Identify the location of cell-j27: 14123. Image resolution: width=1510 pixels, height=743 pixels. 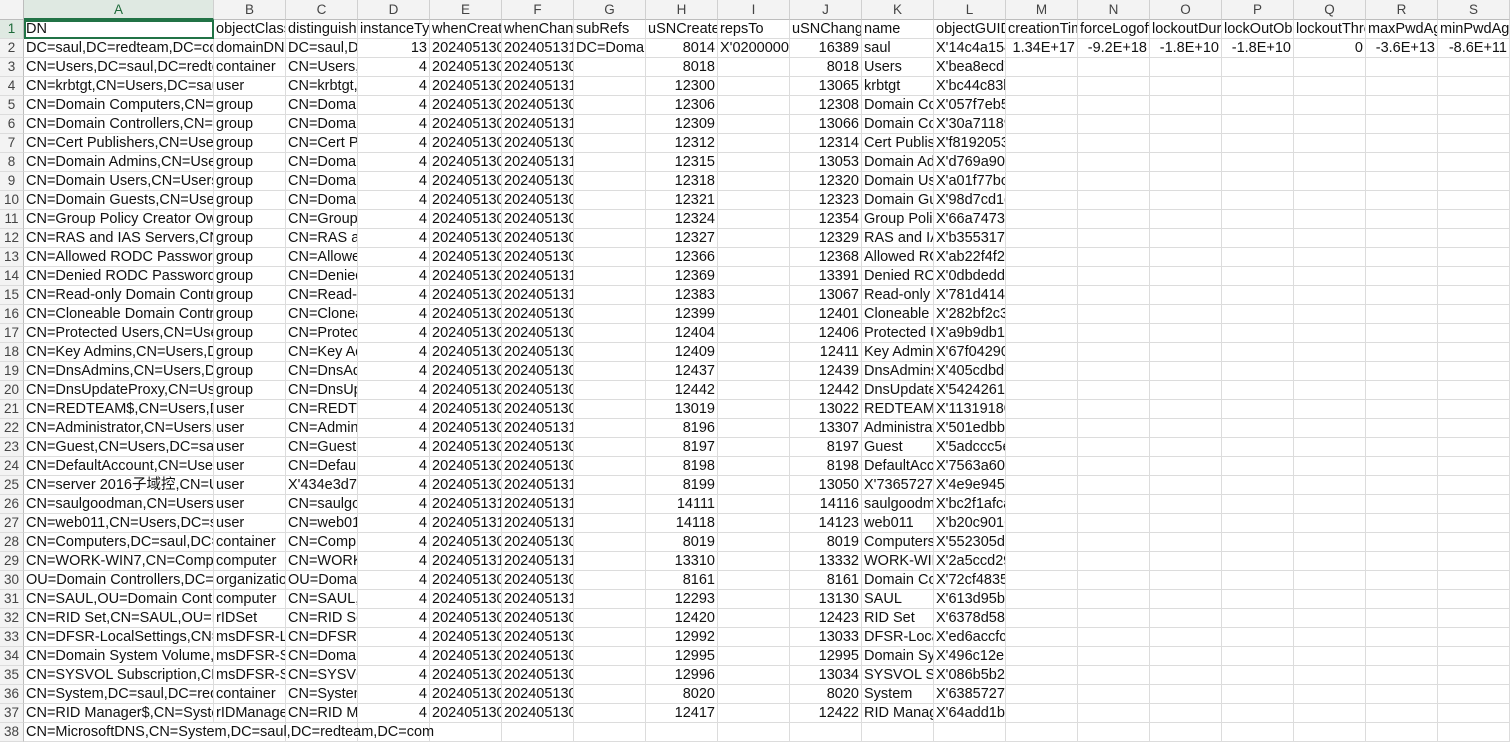
(826, 523).